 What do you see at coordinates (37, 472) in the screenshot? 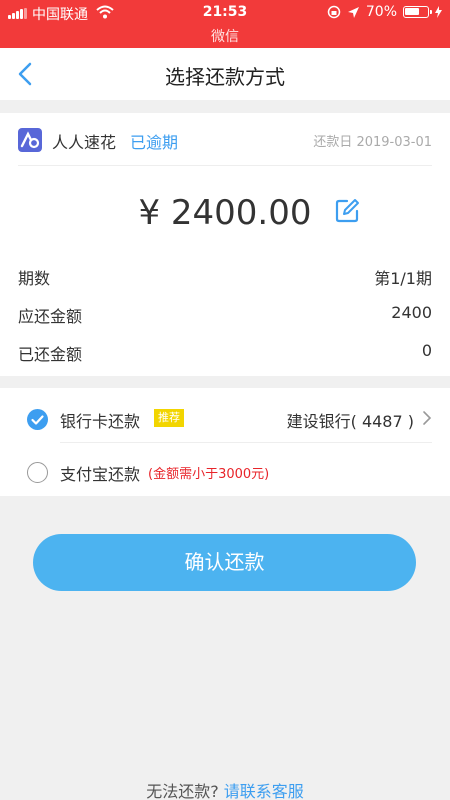
I see `radio-alipay` at bounding box center [37, 472].